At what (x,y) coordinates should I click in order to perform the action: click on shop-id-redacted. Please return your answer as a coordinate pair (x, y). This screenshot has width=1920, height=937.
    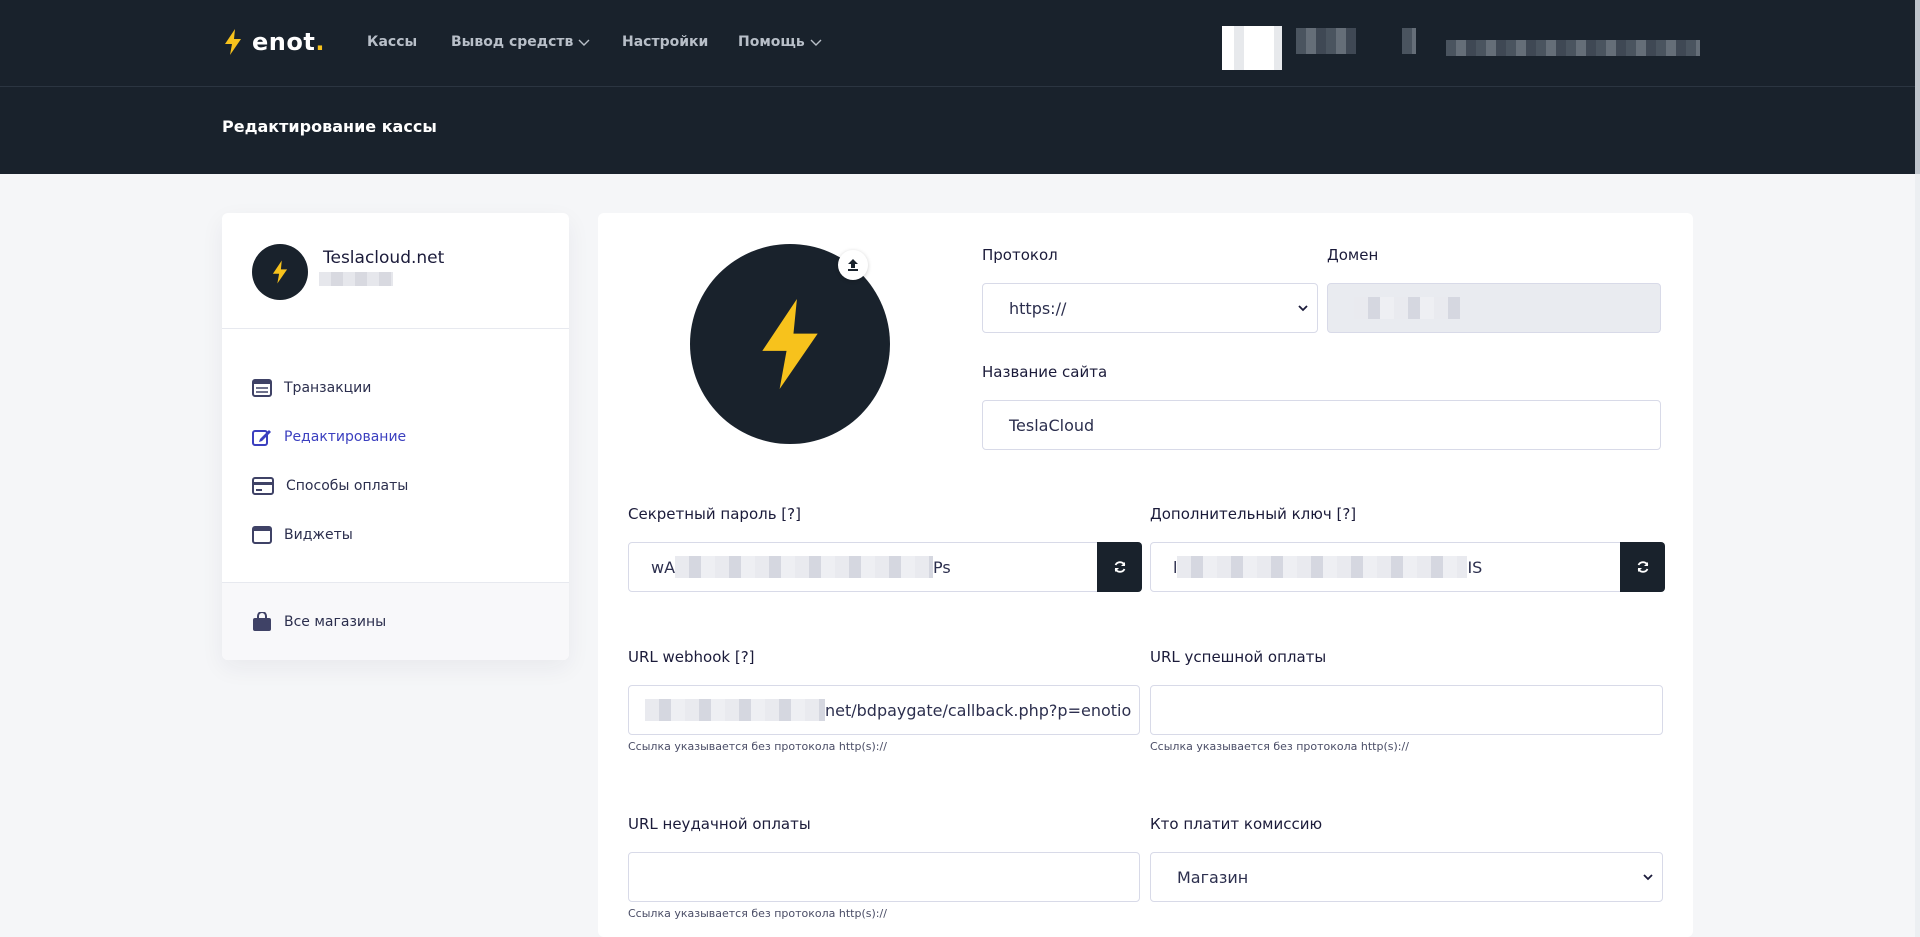
    Looking at the image, I should click on (356, 279).